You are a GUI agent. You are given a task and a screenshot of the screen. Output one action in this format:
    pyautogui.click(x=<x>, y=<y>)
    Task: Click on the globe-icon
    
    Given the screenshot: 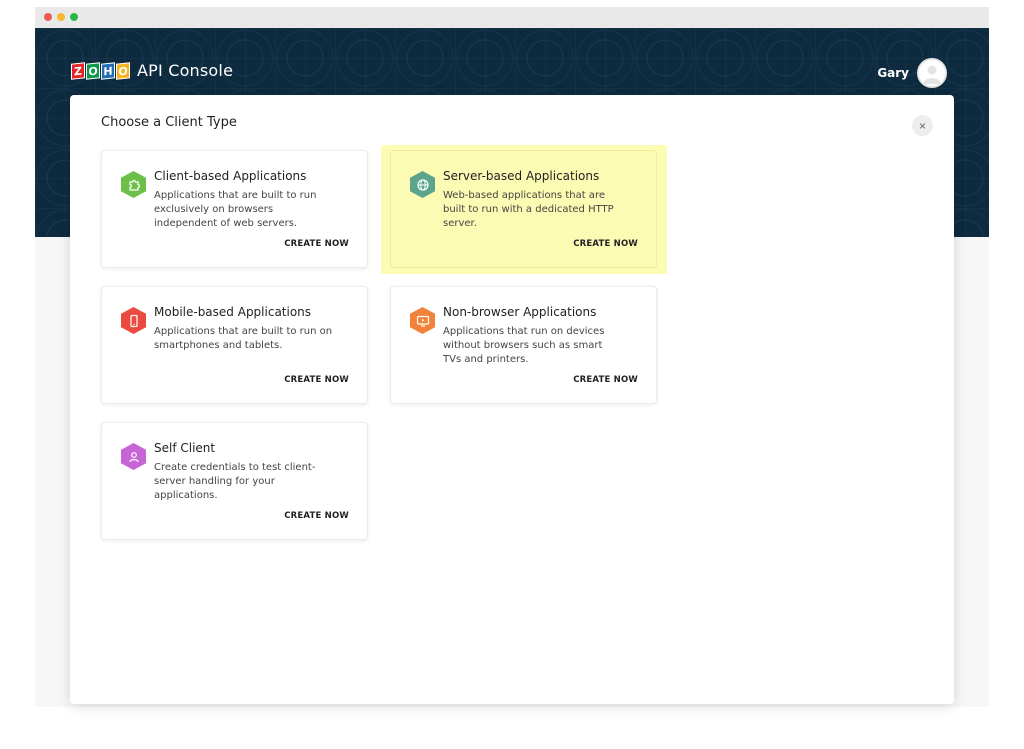 What is the action you would take?
    pyautogui.click(x=422, y=184)
    